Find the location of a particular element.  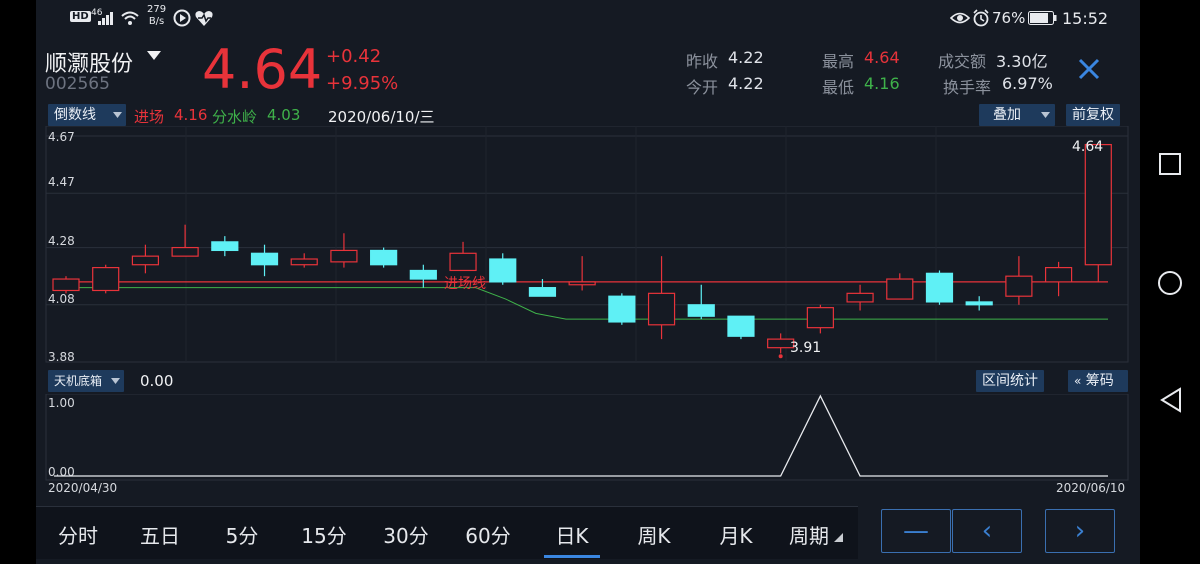

tab-daily-k: 日K is located at coordinates (572, 534).